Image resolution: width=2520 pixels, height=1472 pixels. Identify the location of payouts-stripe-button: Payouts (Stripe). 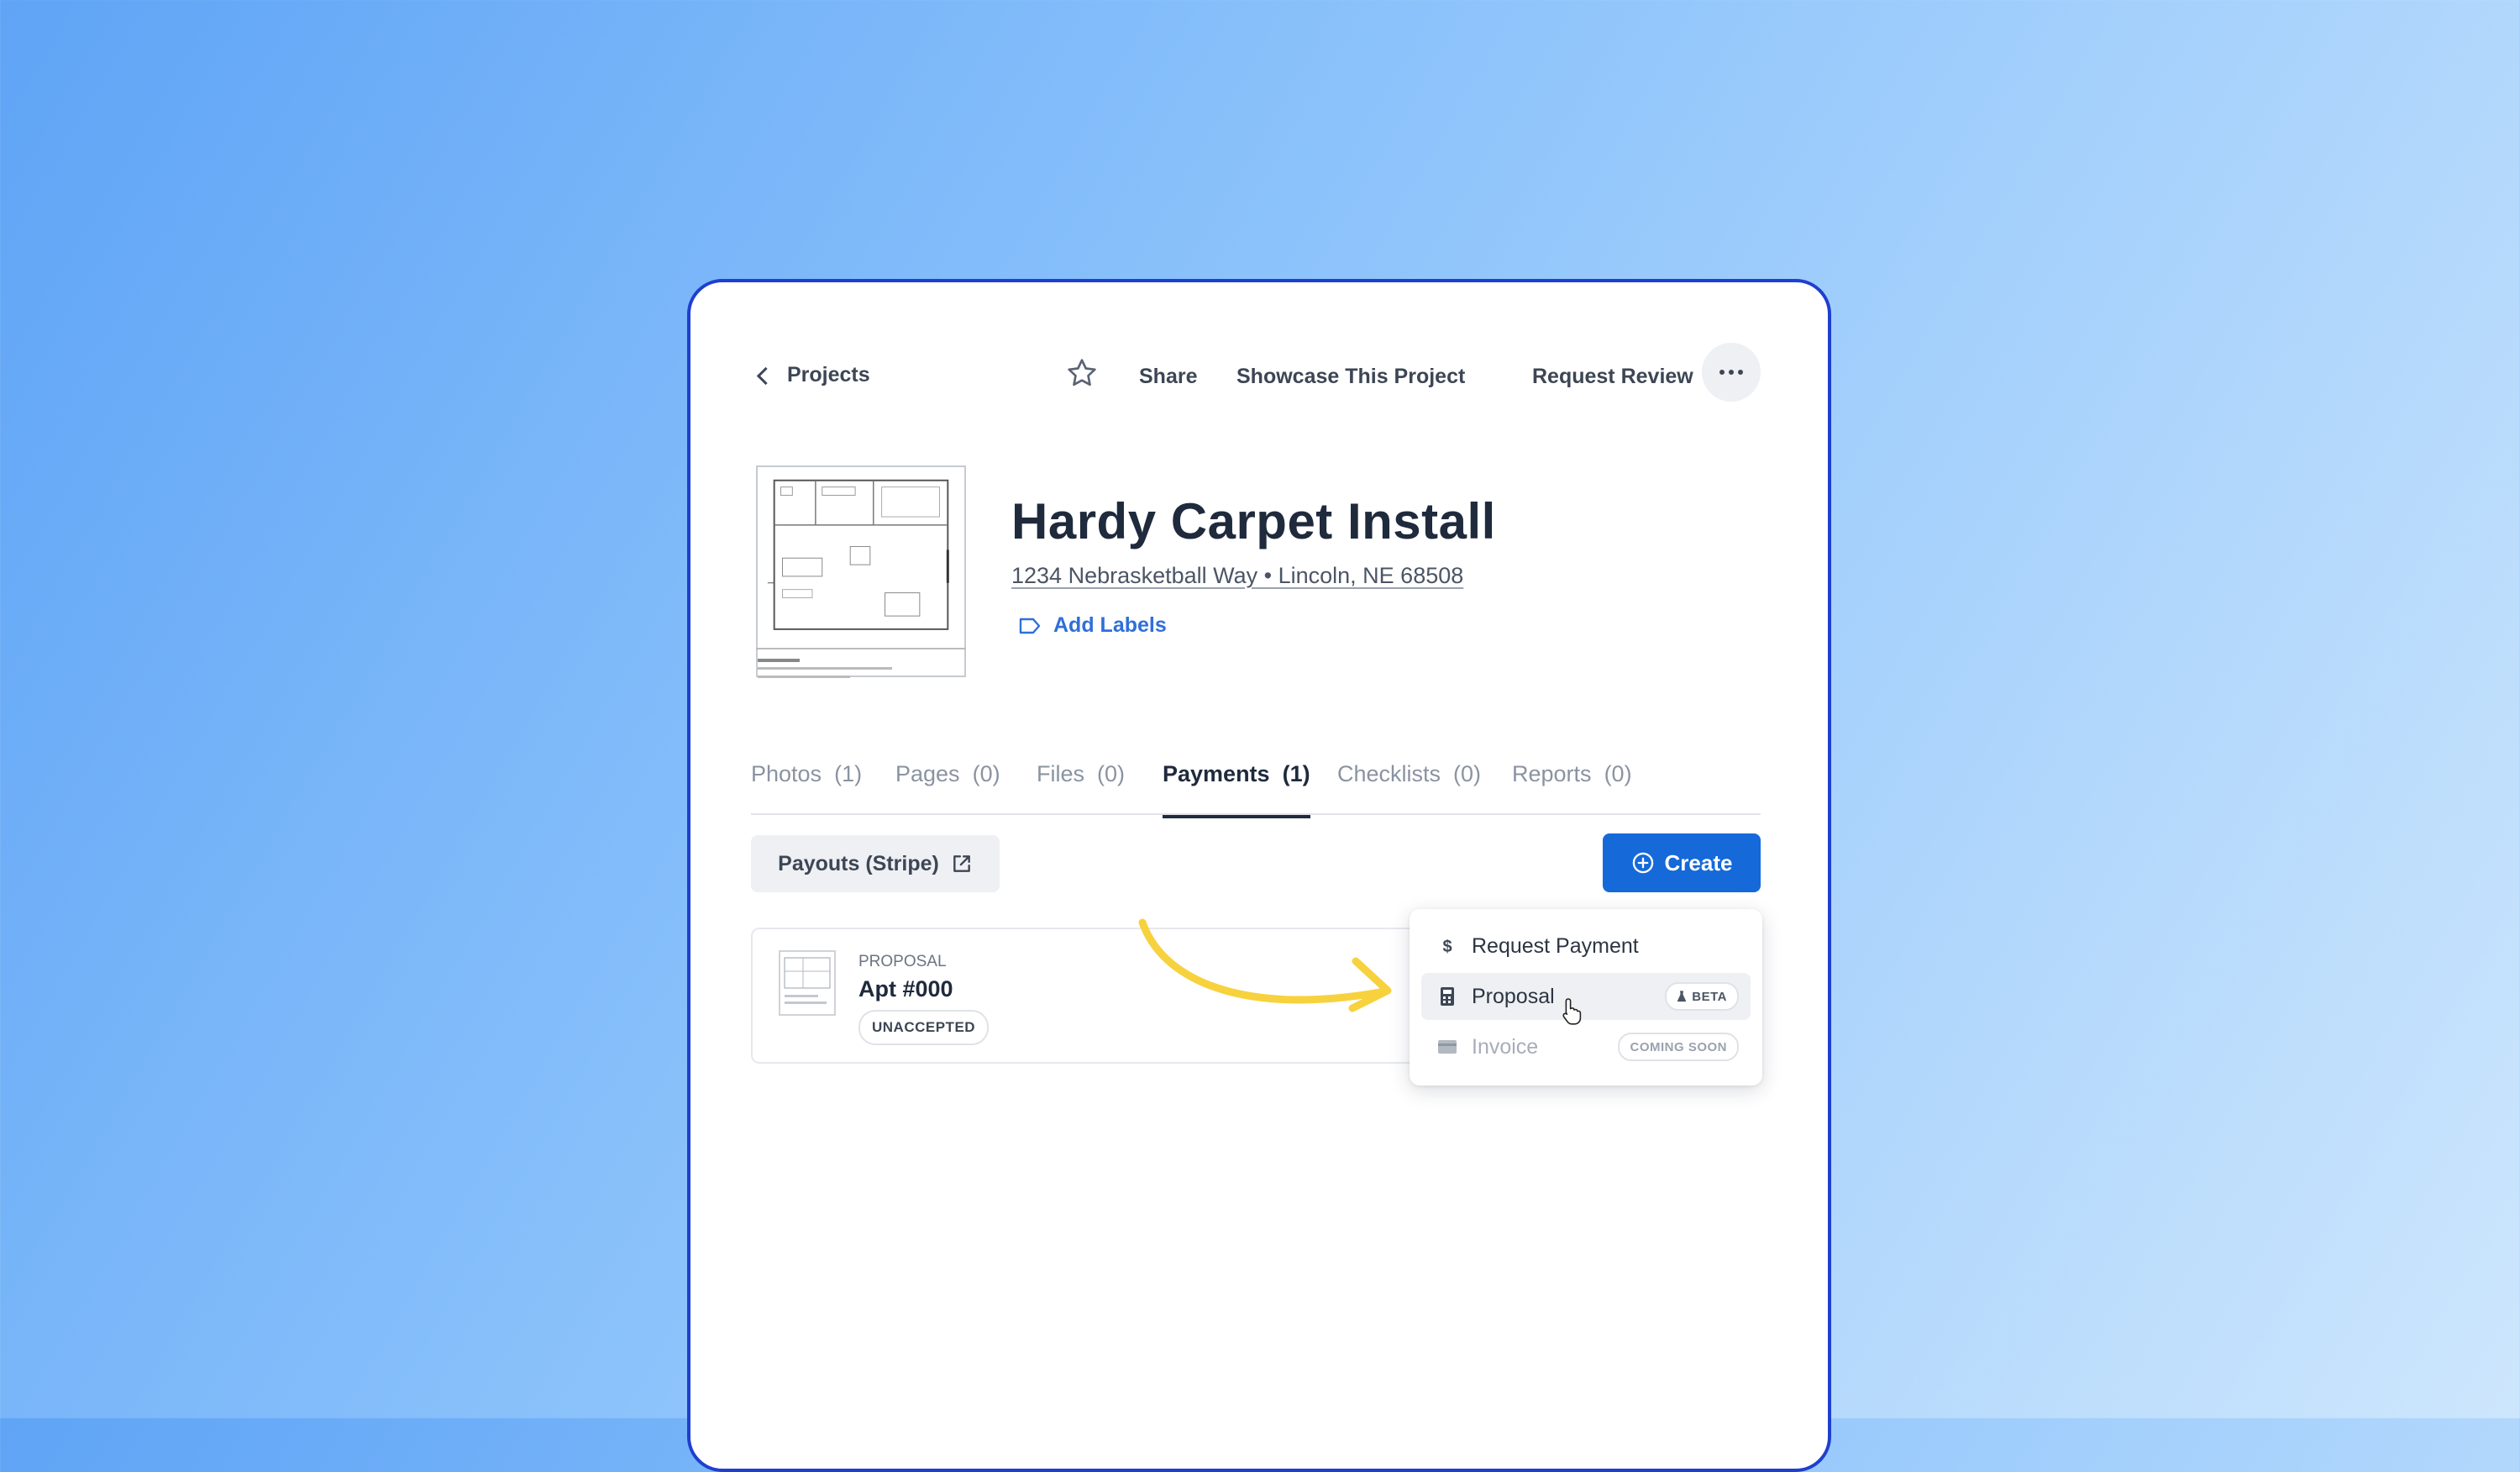
(875, 864).